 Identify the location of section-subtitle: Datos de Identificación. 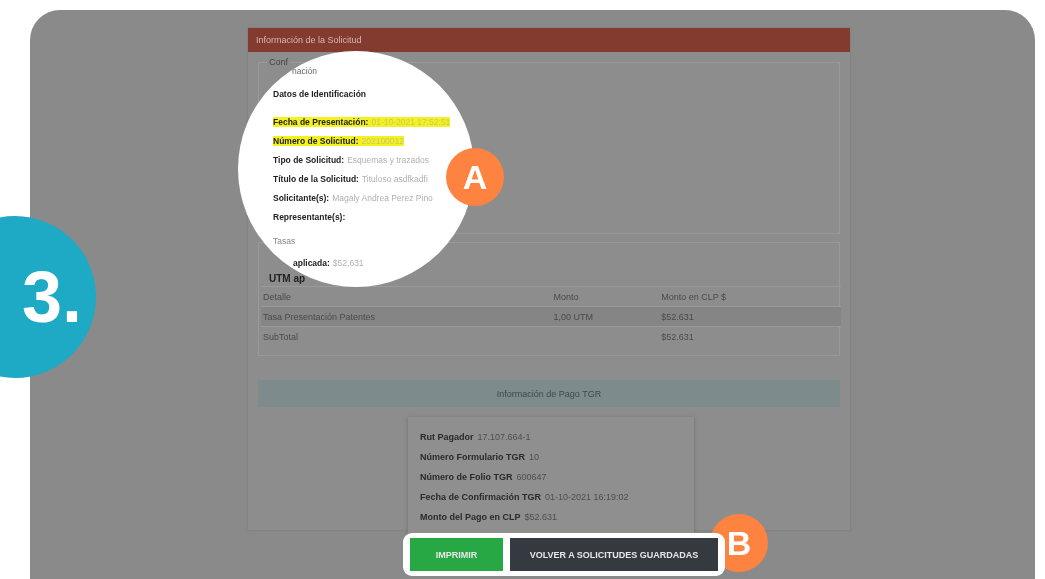
(320, 94).